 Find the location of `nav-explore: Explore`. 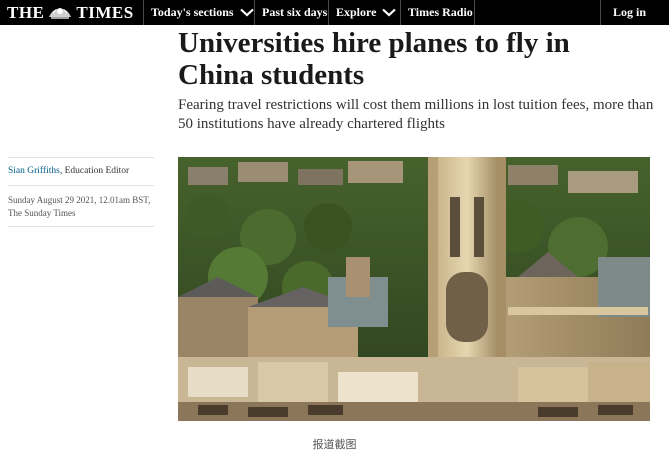

nav-explore: Explore is located at coordinates (366, 12).